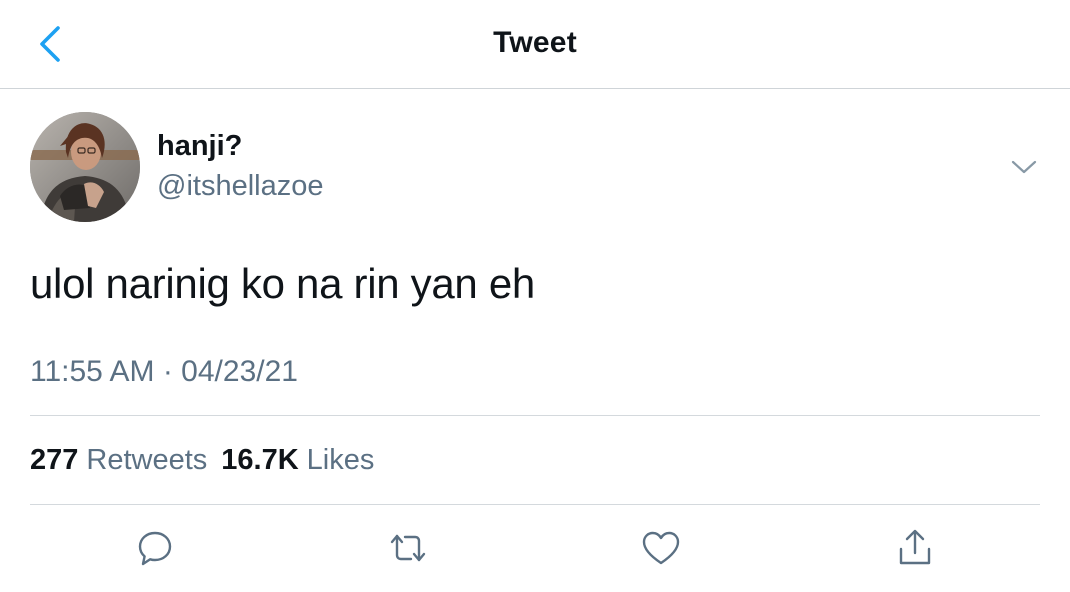  I want to click on page-title: Tweet, so click(535, 42).